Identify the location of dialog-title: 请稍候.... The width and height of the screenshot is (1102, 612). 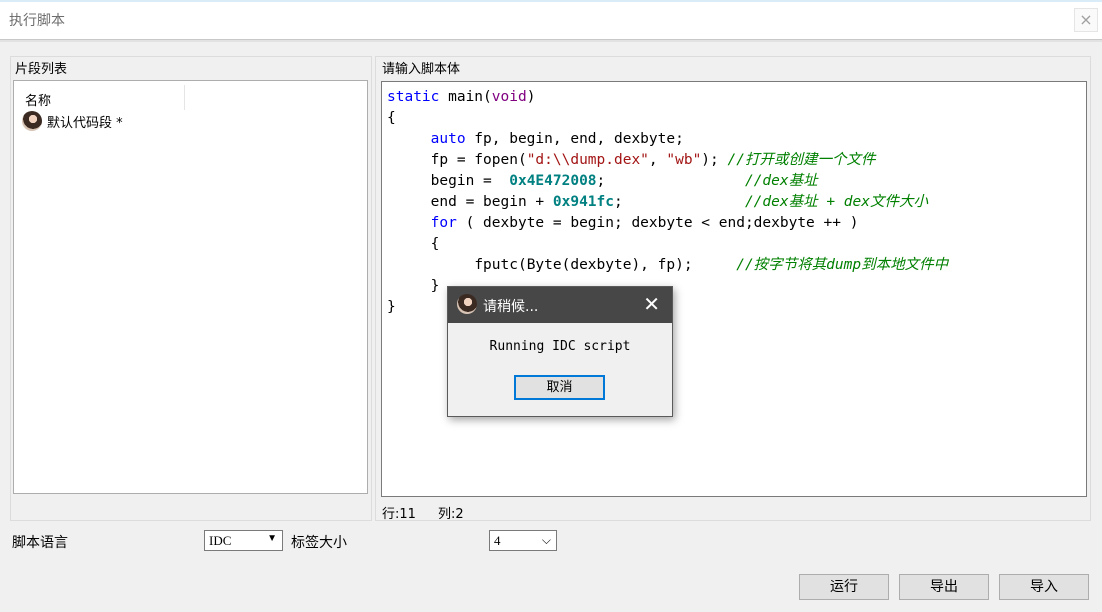
(511, 307).